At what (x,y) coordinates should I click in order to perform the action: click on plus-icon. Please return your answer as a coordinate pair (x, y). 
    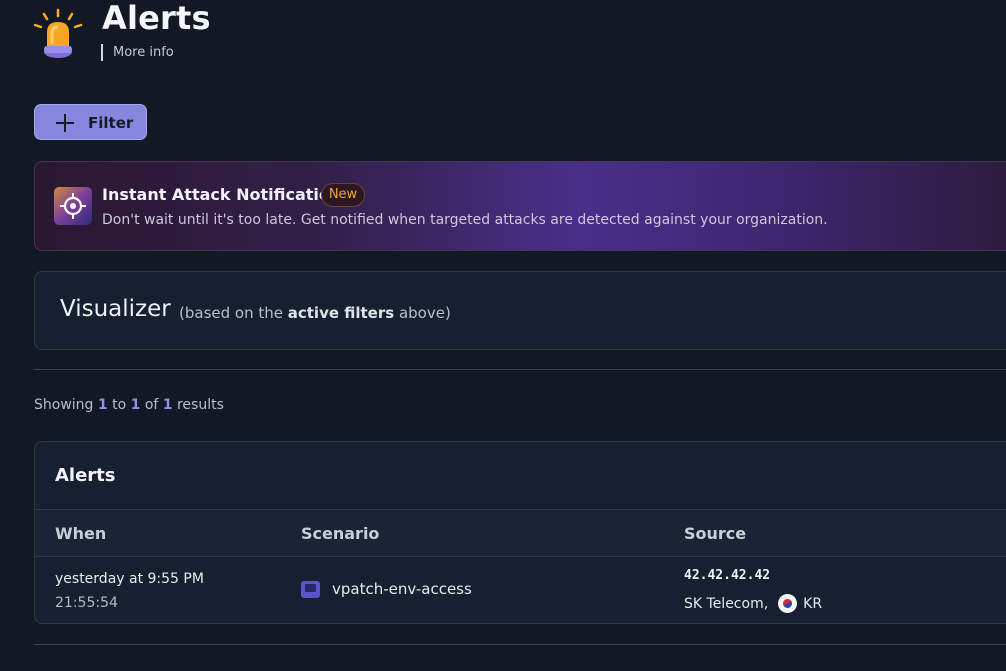
    Looking at the image, I should click on (65, 123).